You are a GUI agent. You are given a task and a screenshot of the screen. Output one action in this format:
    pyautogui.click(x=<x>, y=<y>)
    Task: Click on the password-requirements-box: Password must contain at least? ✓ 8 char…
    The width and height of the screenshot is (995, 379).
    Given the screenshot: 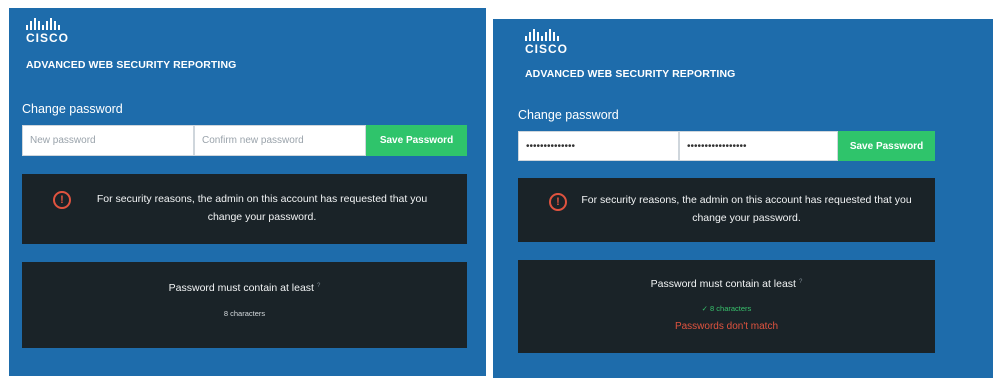 What is the action you would take?
    pyautogui.click(x=726, y=306)
    